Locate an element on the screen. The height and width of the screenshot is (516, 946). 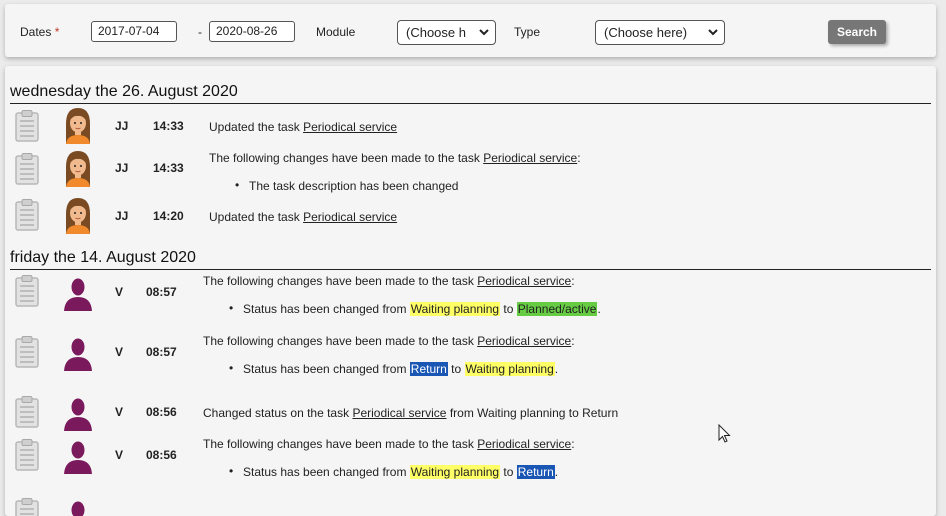
status-to: Planned/active is located at coordinates (557, 309).